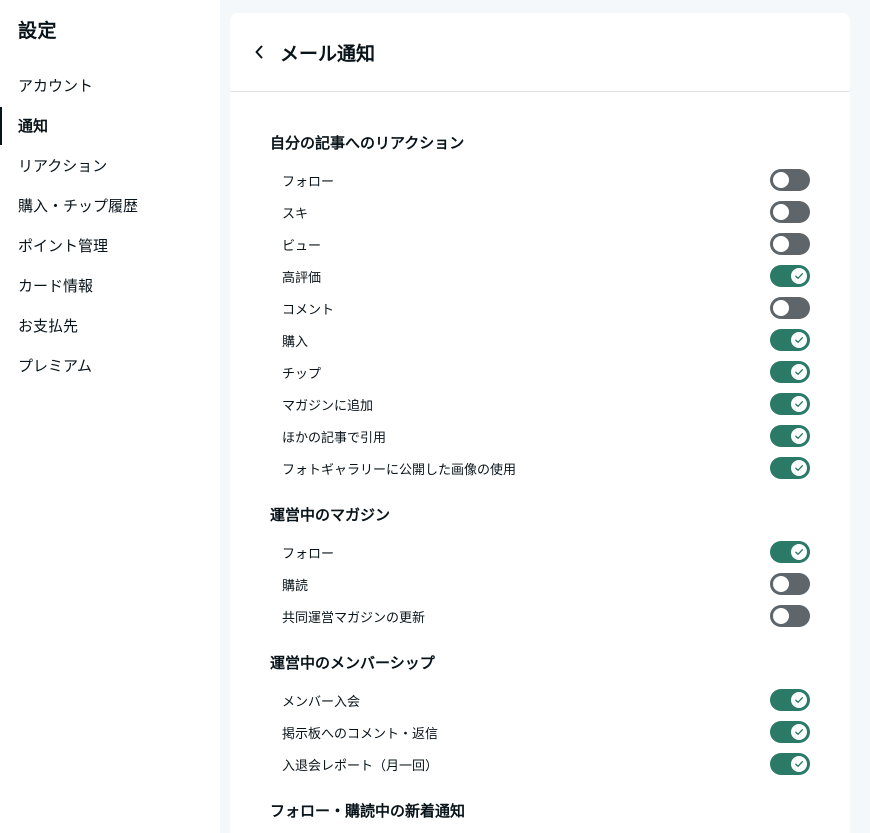 The height and width of the screenshot is (833, 870). Describe the element at coordinates (321, 702) in the screenshot. I see `setting-label: メンバー入会` at that location.